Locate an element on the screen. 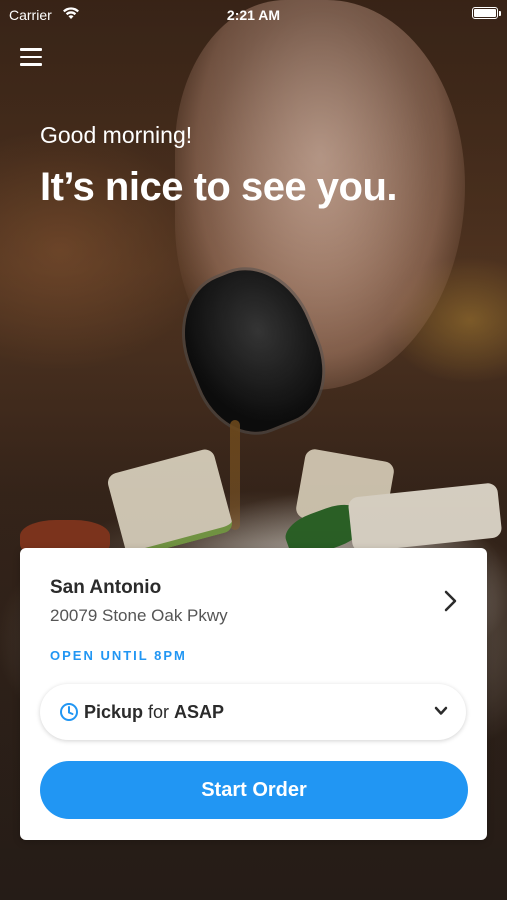  location-selector: San Antonio 20079 Stone Oak Pkwy is located at coordinates (253, 598).